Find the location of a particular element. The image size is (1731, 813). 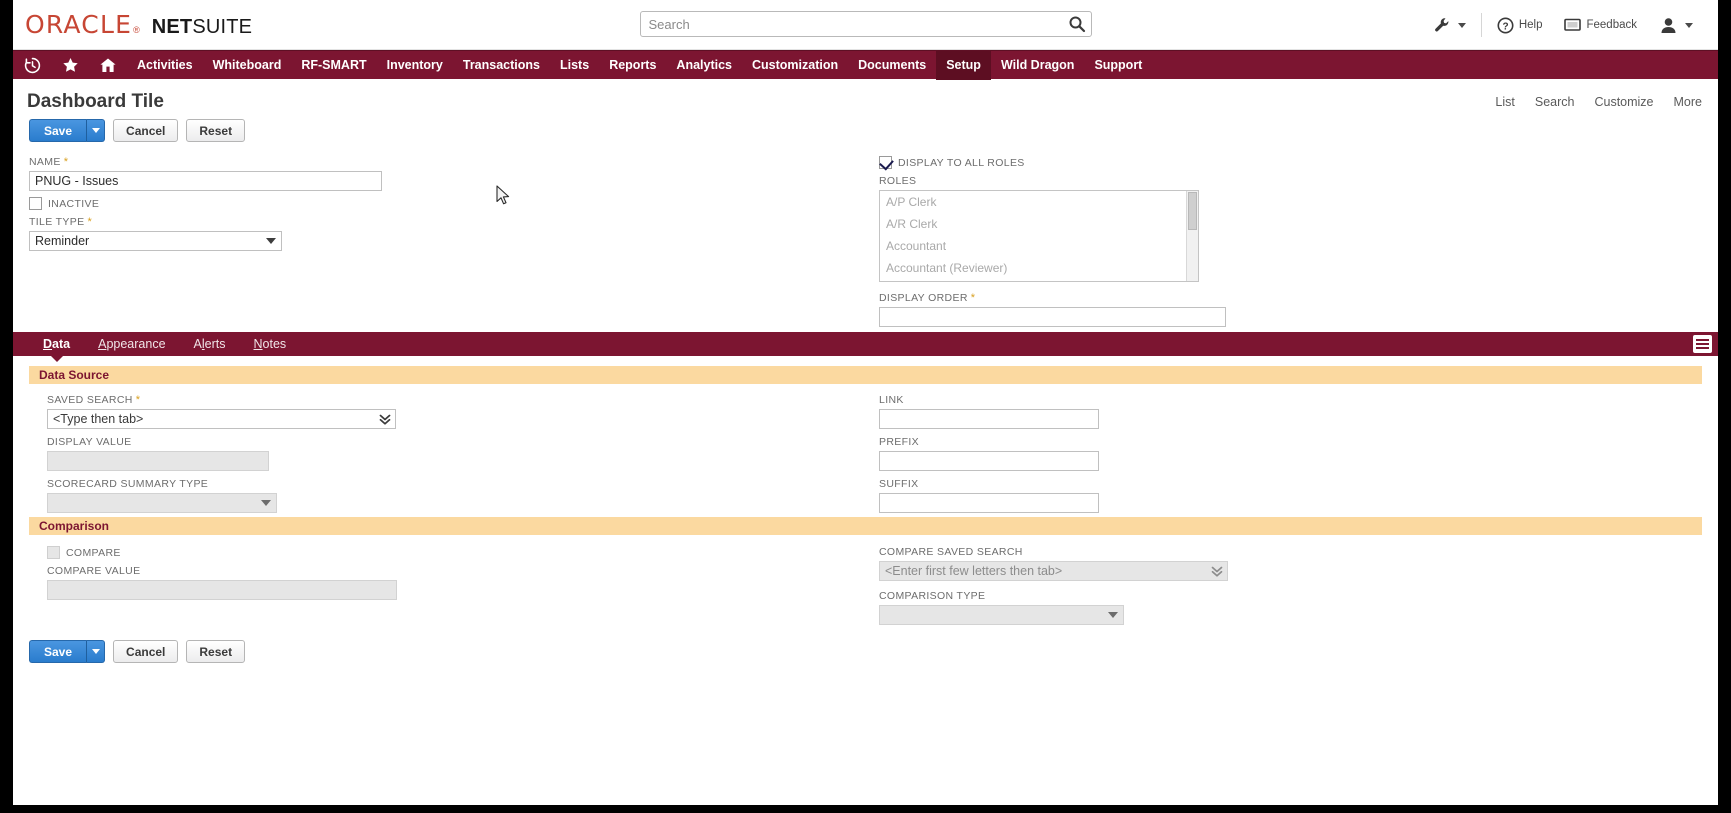

user-menu-button is located at coordinates (1676, 25).